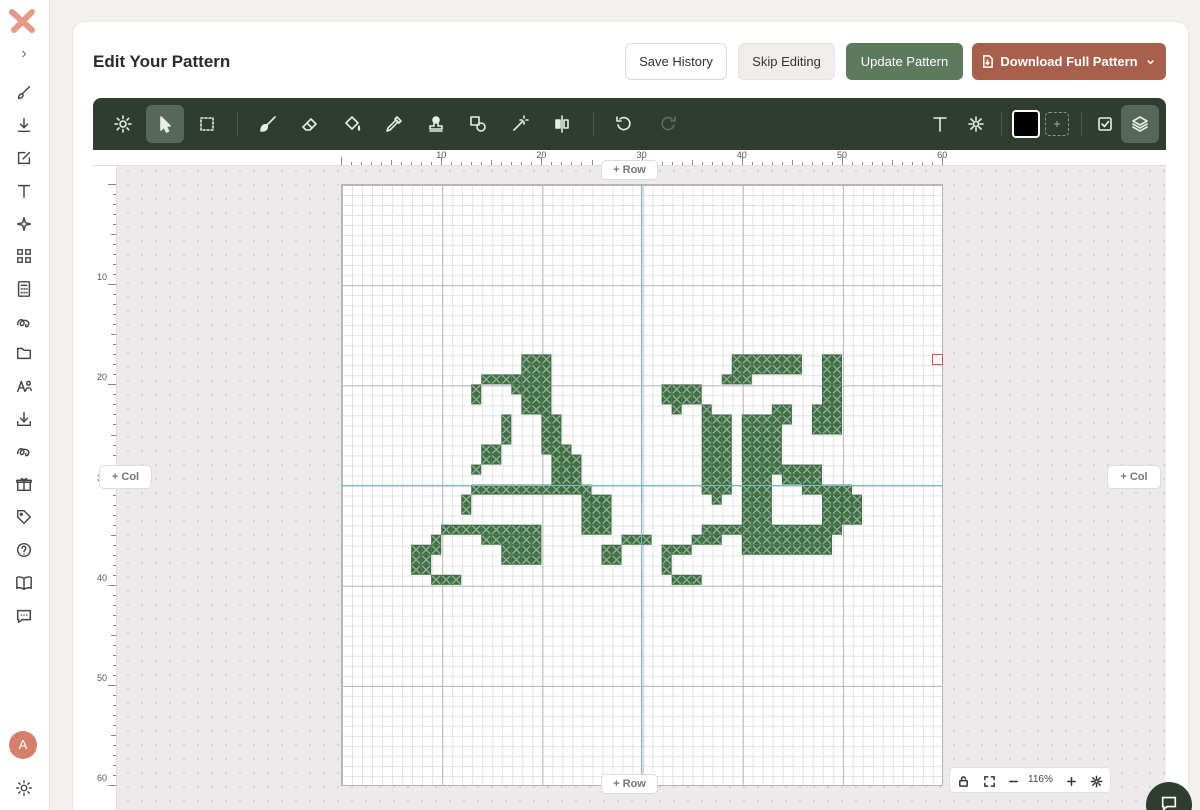 Image resolution: width=1200 pixels, height=810 pixels. Describe the element at coordinates (24, 158) in the screenshot. I see `edit-icon` at that location.